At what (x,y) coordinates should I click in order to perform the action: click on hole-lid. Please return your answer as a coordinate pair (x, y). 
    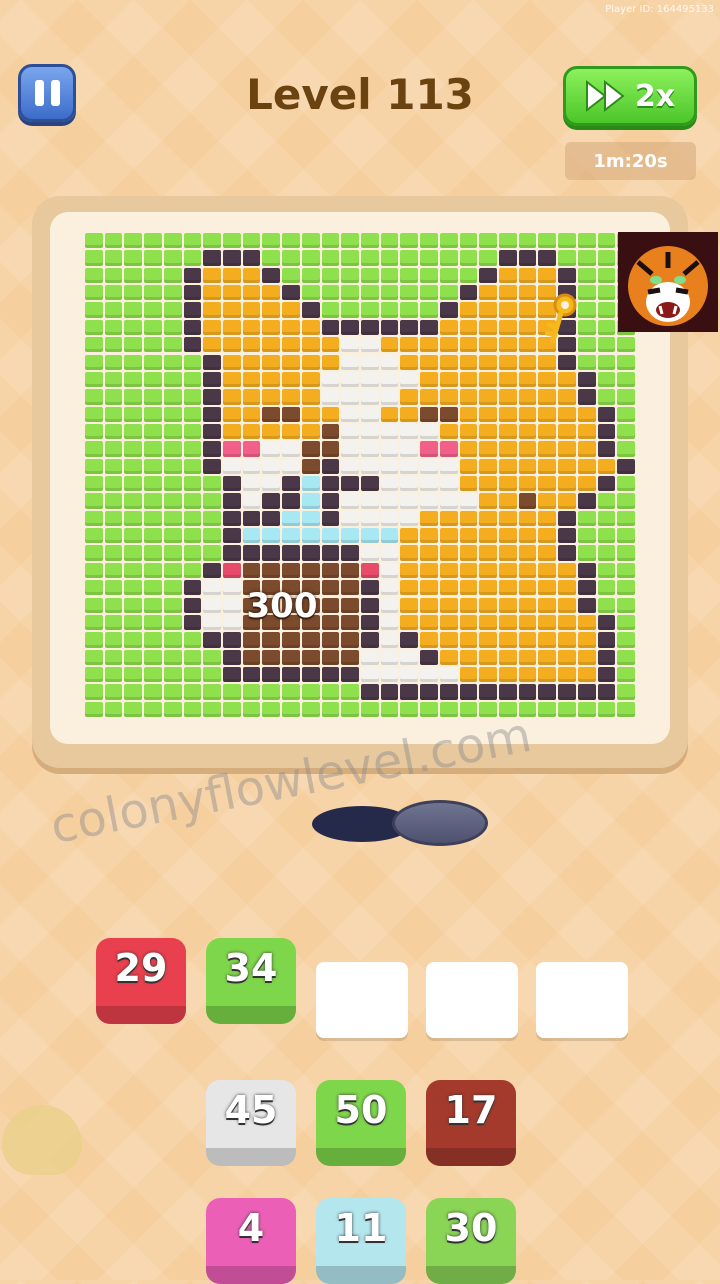
    Looking at the image, I should click on (440, 823).